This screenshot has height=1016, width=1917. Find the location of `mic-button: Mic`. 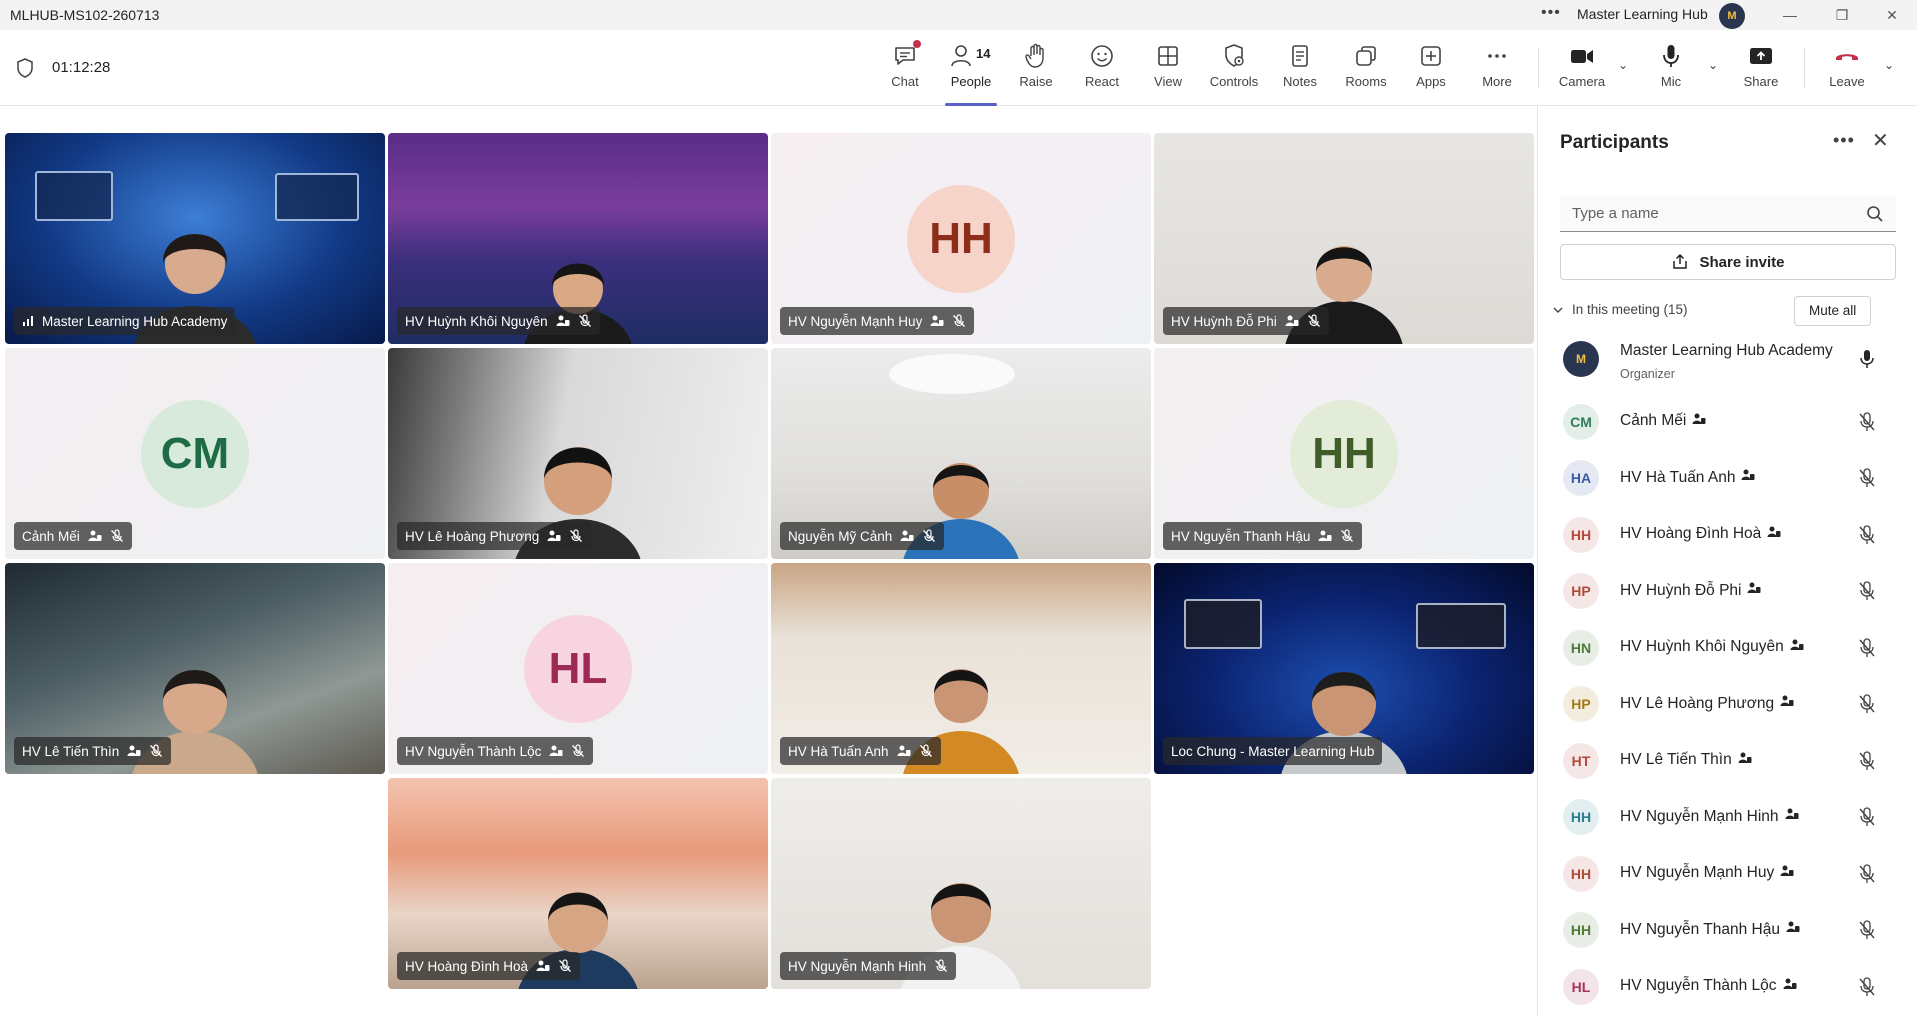

mic-button: Mic is located at coordinates (1671, 69).